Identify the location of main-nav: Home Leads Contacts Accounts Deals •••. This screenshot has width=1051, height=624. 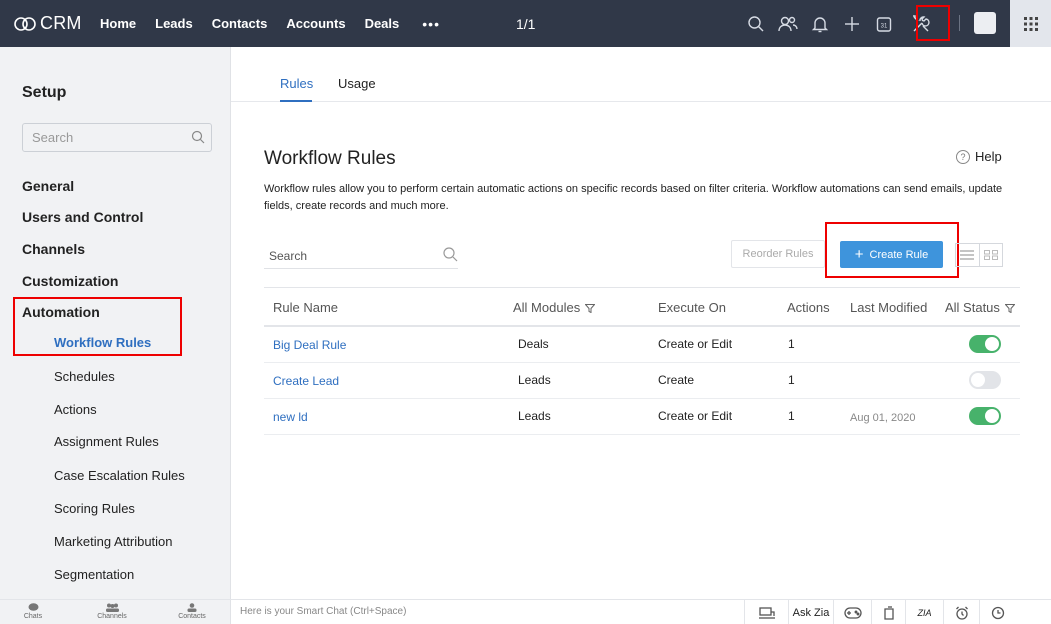
(270, 24).